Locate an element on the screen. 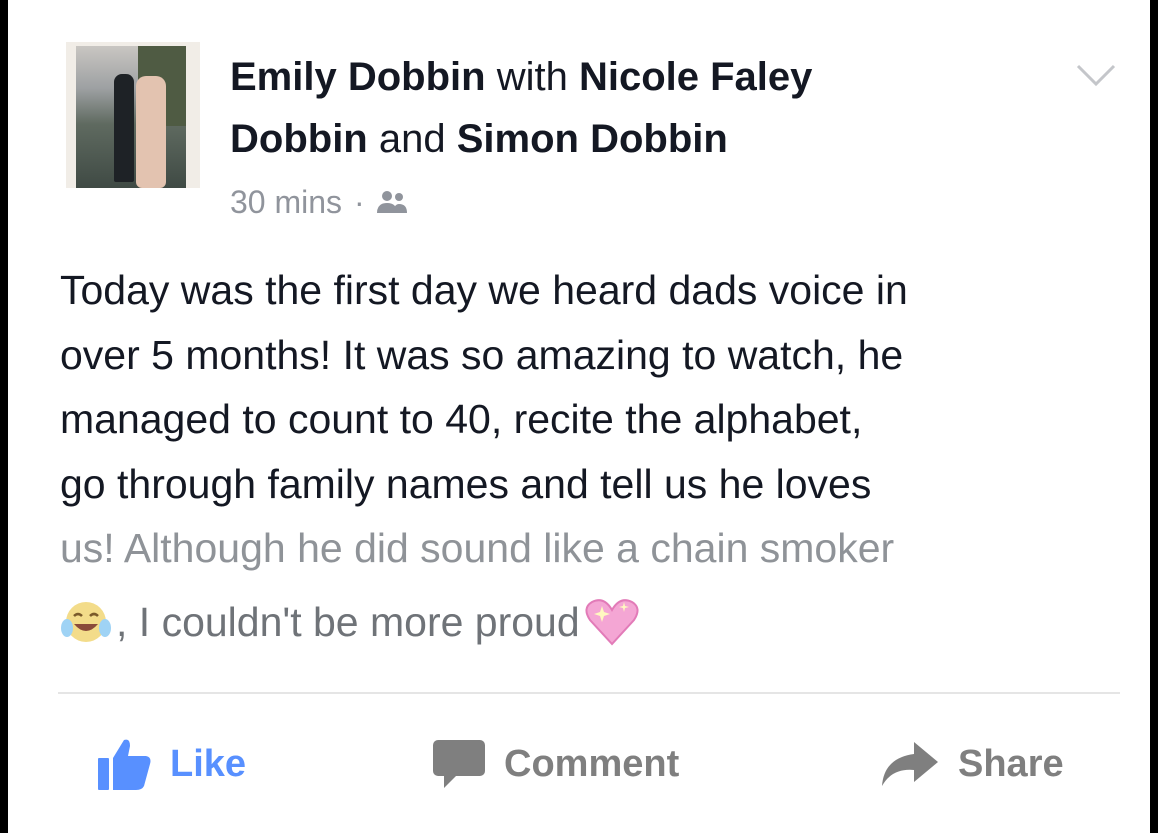 The height and width of the screenshot is (833, 1158). profile-photo is located at coordinates (131, 117).